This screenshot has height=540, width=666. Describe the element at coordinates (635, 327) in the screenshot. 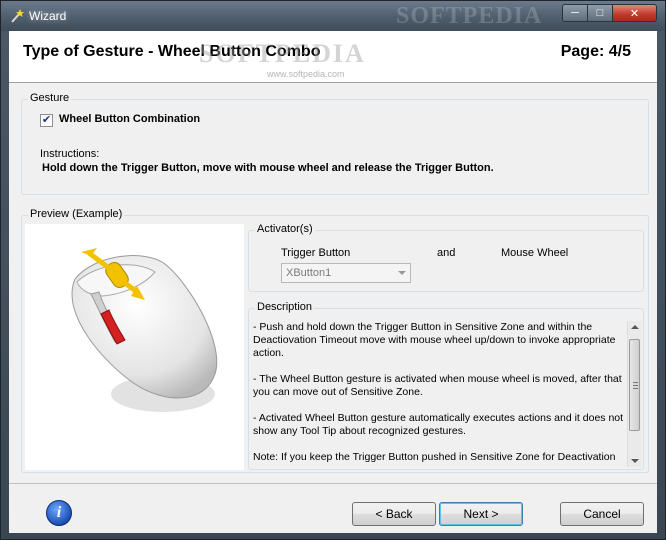

I see `scroll-up-icon` at that location.